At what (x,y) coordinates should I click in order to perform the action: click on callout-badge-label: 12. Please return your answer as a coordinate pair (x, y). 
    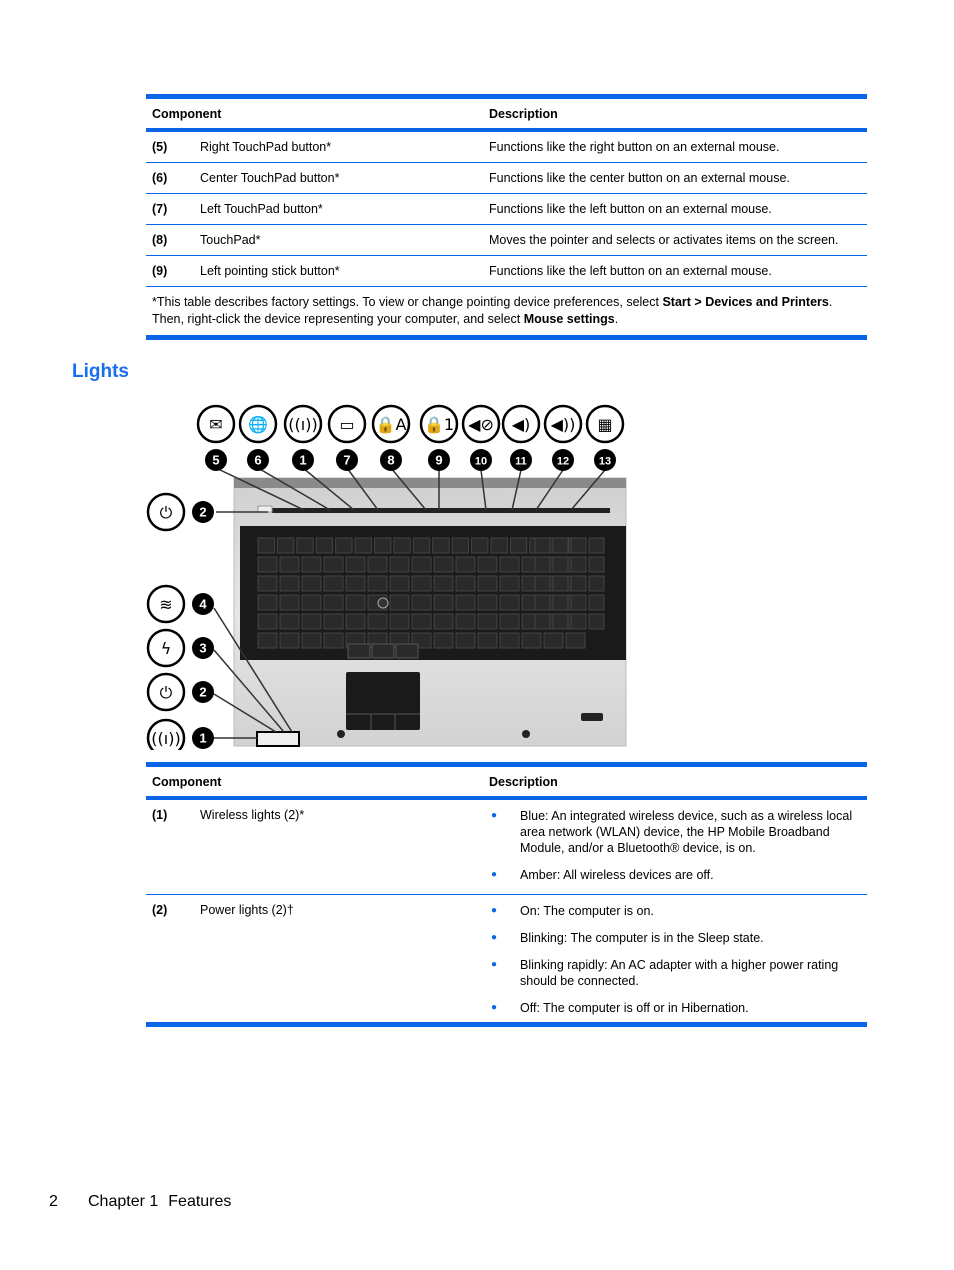
    Looking at the image, I should click on (563, 462).